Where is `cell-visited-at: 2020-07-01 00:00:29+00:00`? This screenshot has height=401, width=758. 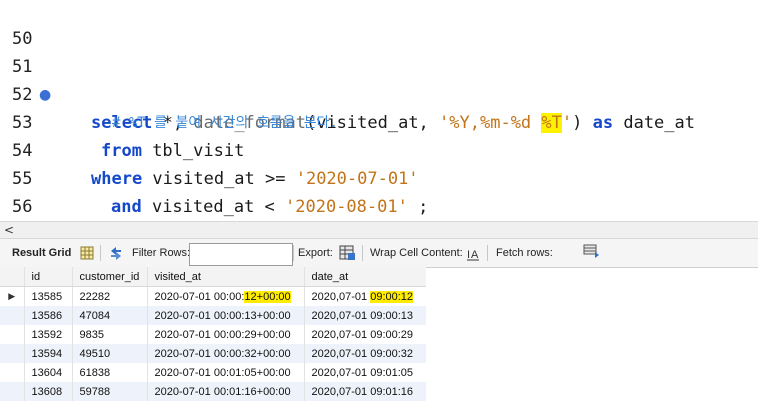 cell-visited-at: 2020-07-01 00:00:29+00:00 is located at coordinates (226, 334).